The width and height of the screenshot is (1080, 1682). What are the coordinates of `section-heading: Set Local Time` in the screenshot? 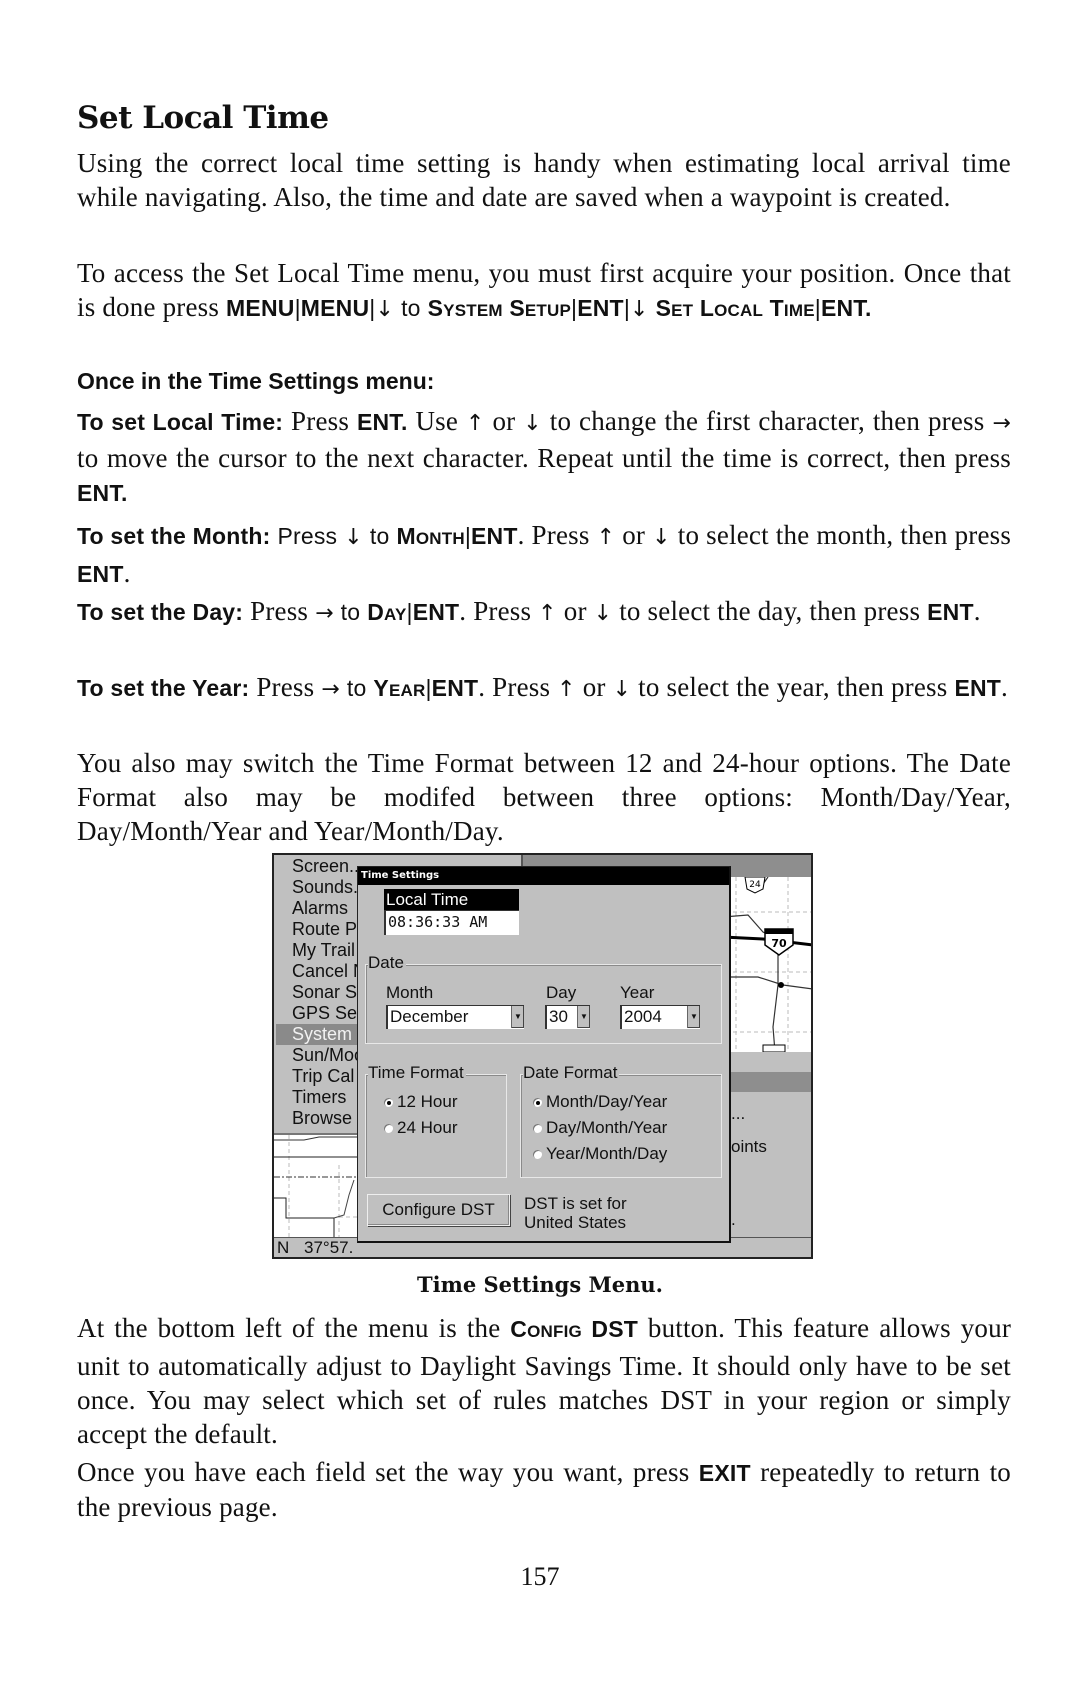 It's located at (203, 118).